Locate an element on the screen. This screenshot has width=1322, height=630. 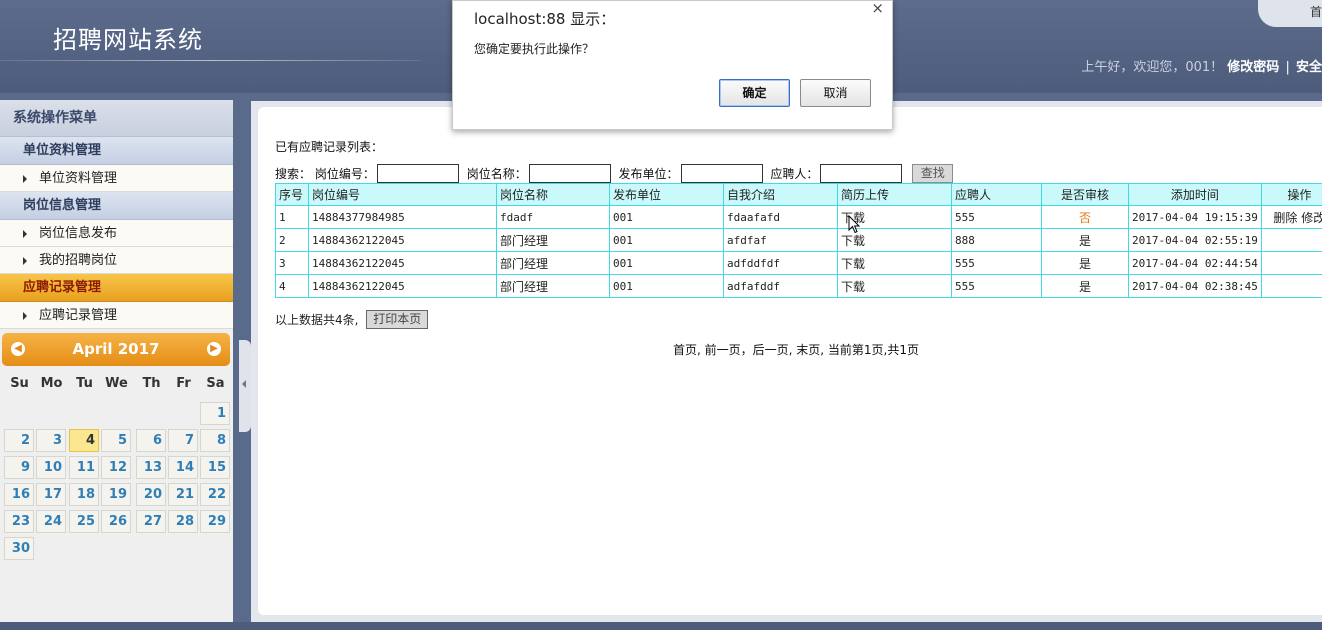
calendar-day: 22 is located at coordinates (215, 494).